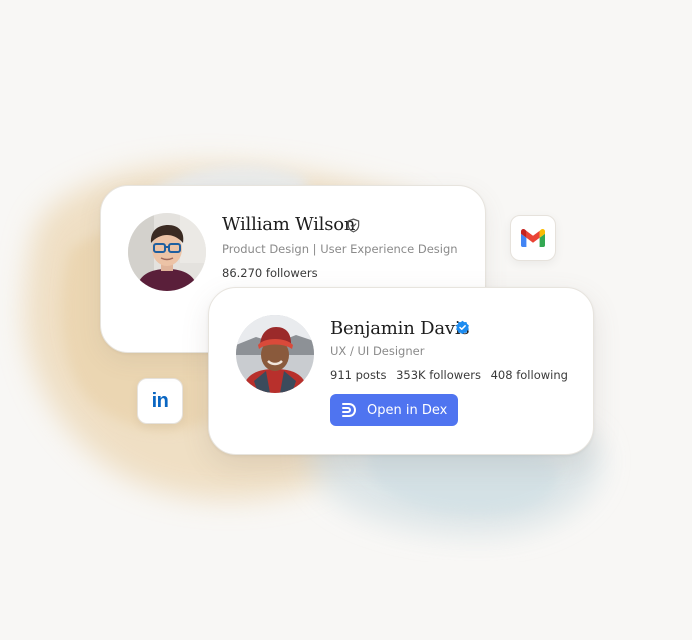 The width and height of the screenshot is (692, 640). I want to click on open-in-dex-button: Open in Dex, so click(394, 410).